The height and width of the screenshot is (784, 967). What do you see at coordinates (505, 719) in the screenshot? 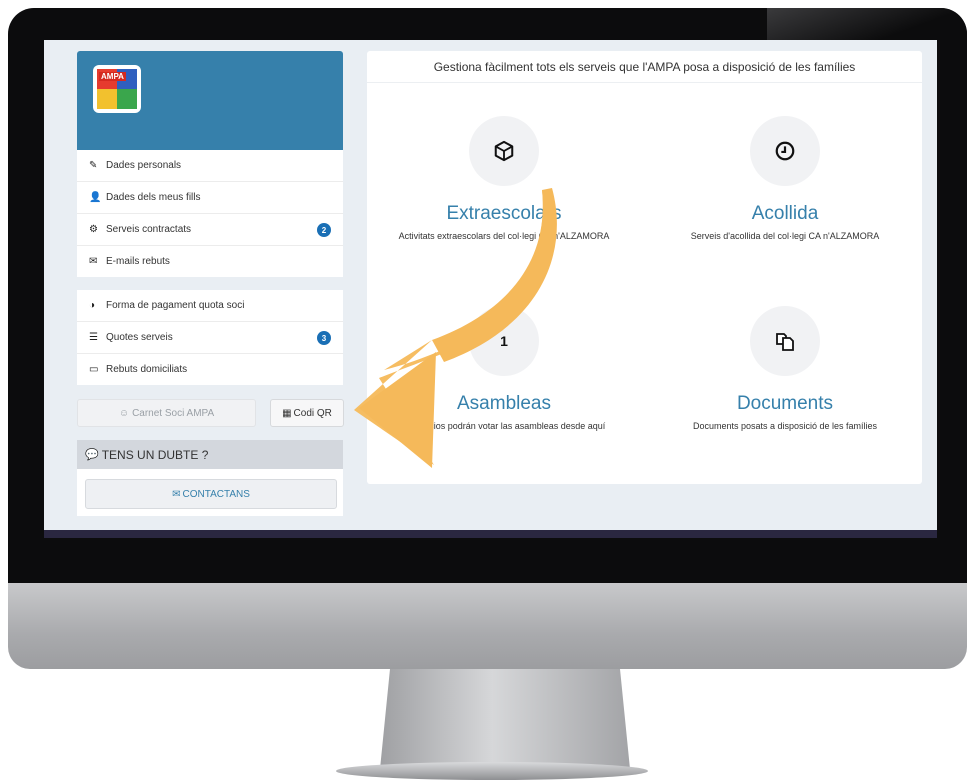
I see `monitor-stand` at bounding box center [505, 719].